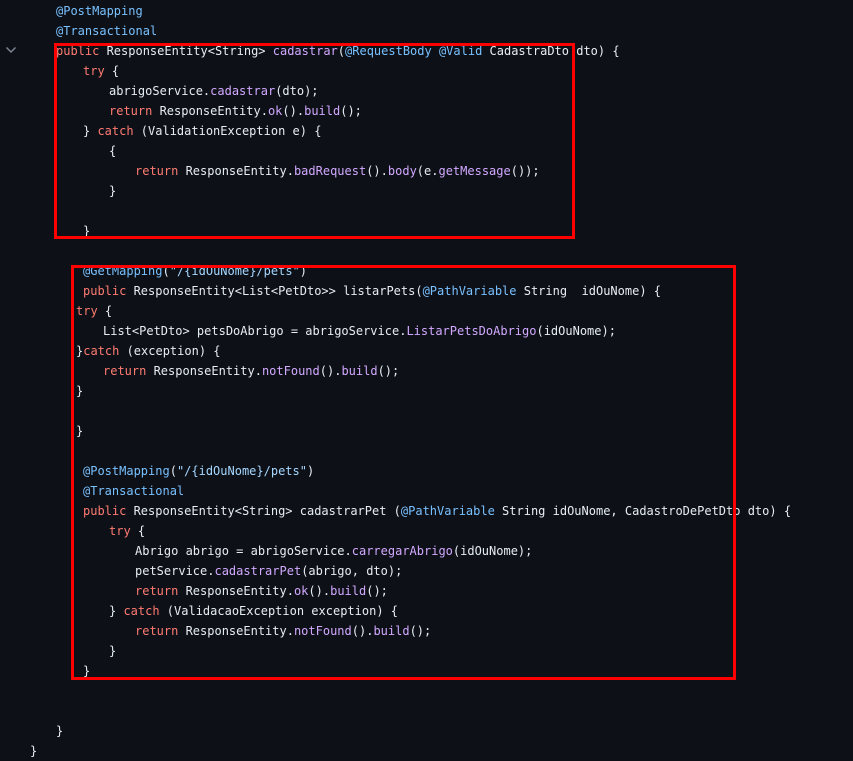 Image resolution: width=853 pixels, height=761 pixels. What do you see at coordinates (170, 351) in the screenshot?
I see `code-token-text: (exception) {` at bounding box center [170, 351].